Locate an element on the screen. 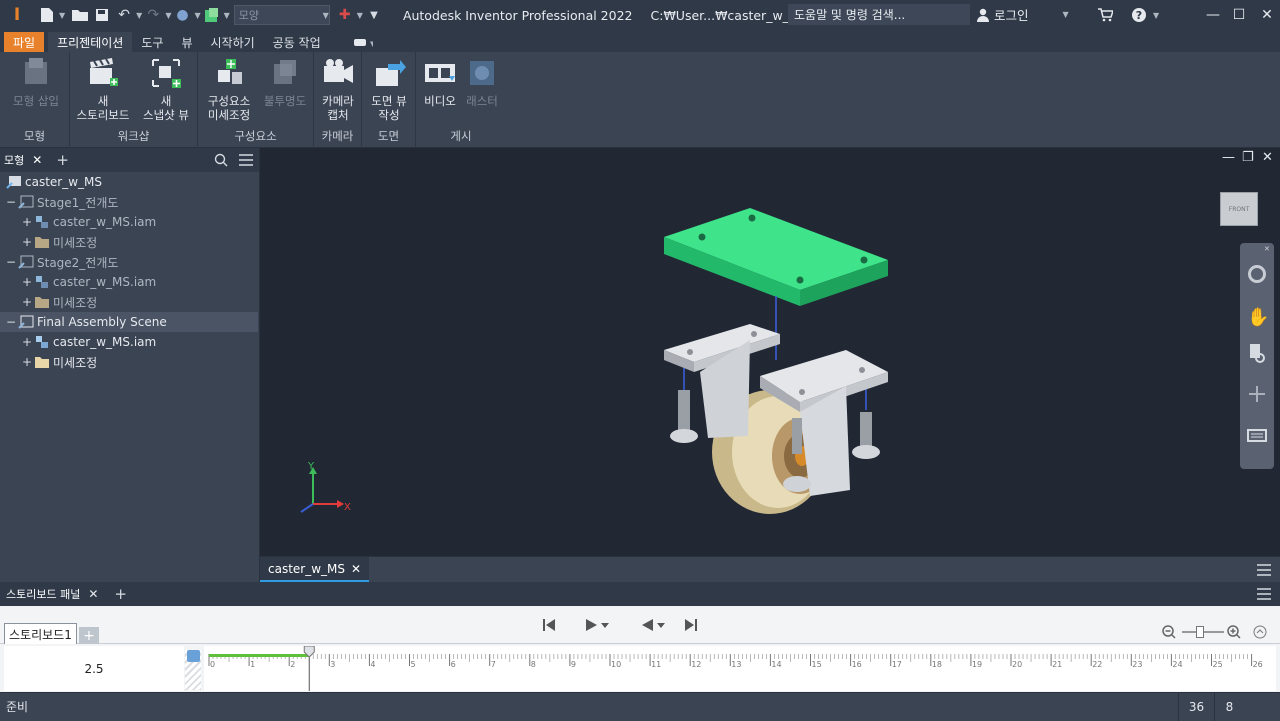 This screenshot has width=1280, height=721. cart-icon is located at coordinates (1105, 15).